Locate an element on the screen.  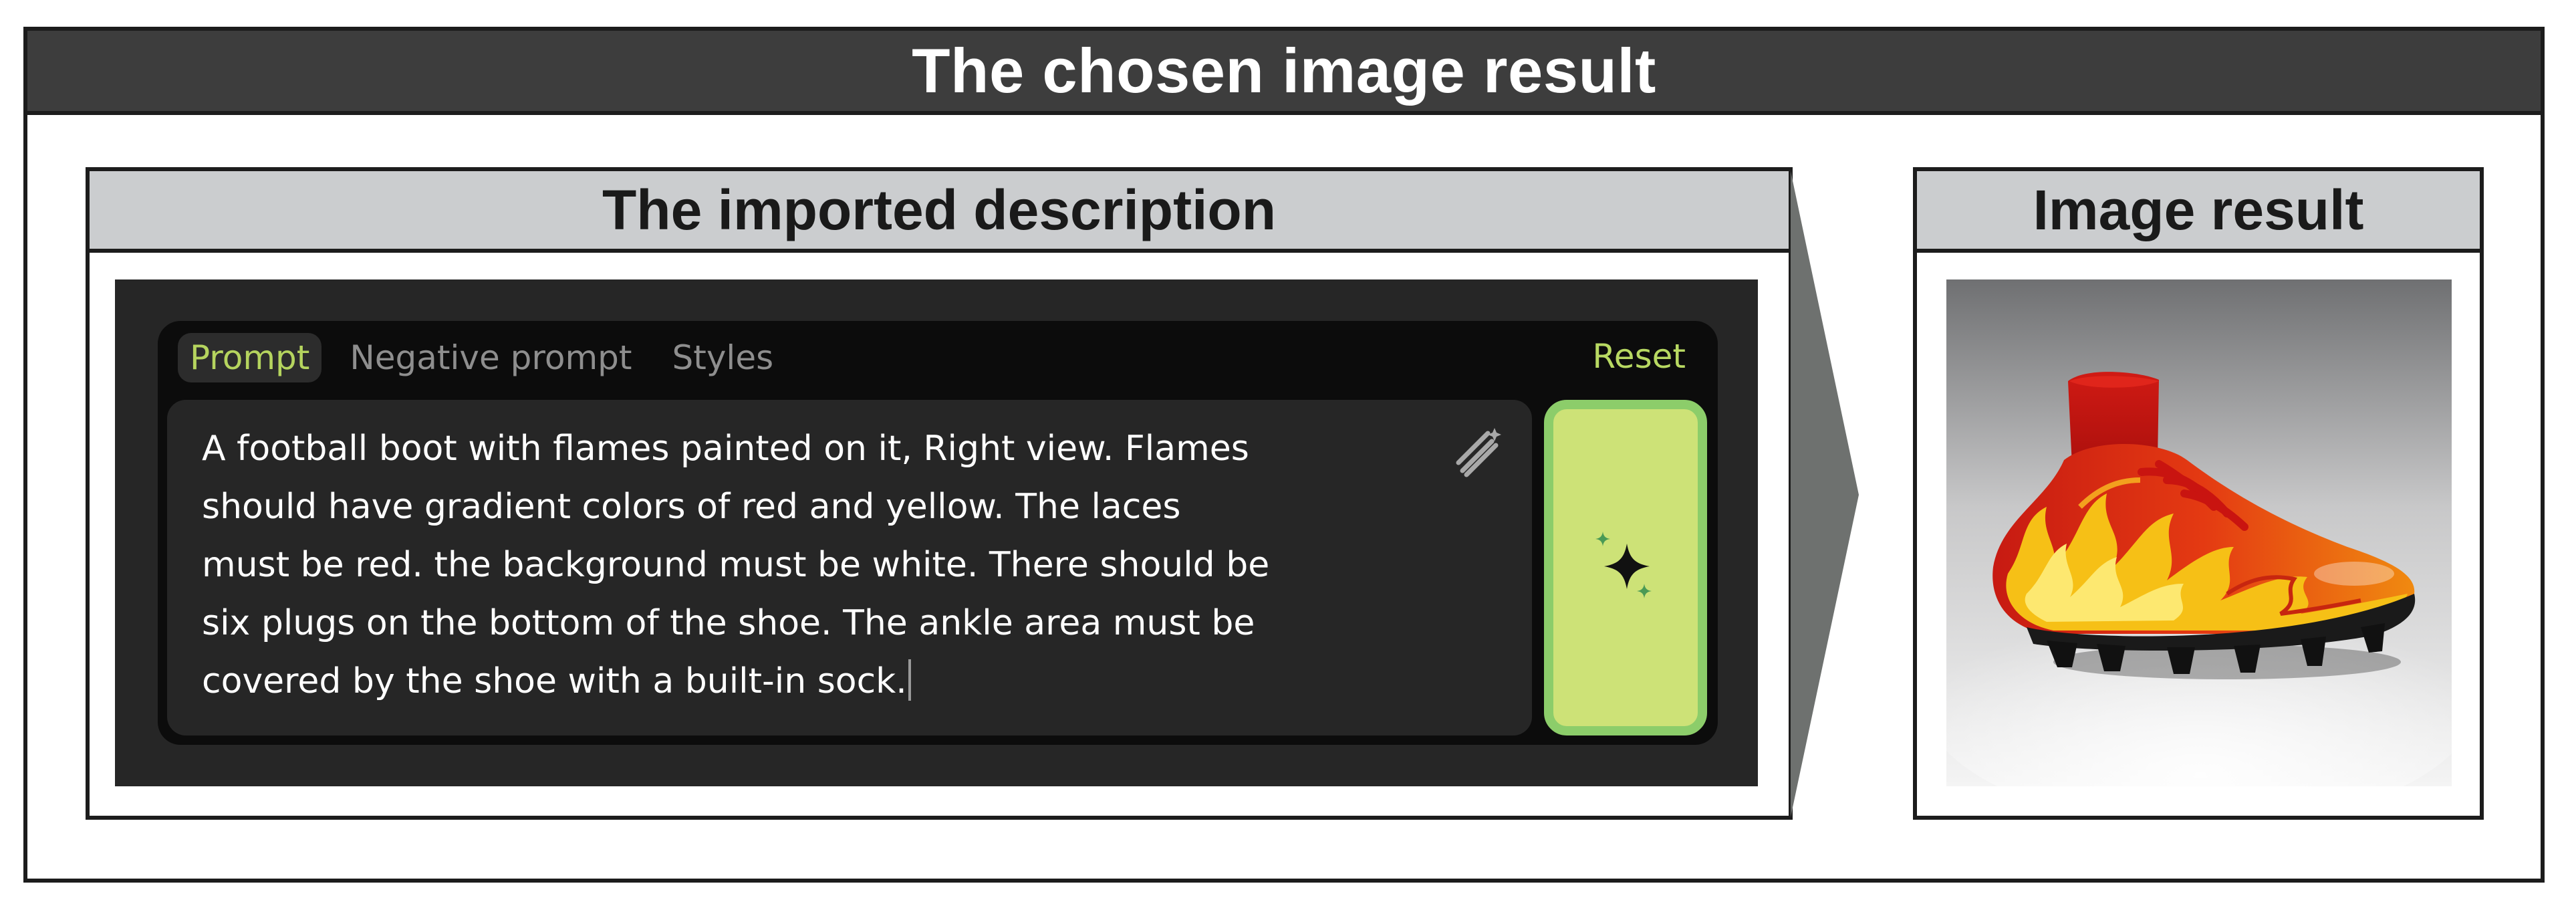
generate-button is located at coordinates (1626, 567).